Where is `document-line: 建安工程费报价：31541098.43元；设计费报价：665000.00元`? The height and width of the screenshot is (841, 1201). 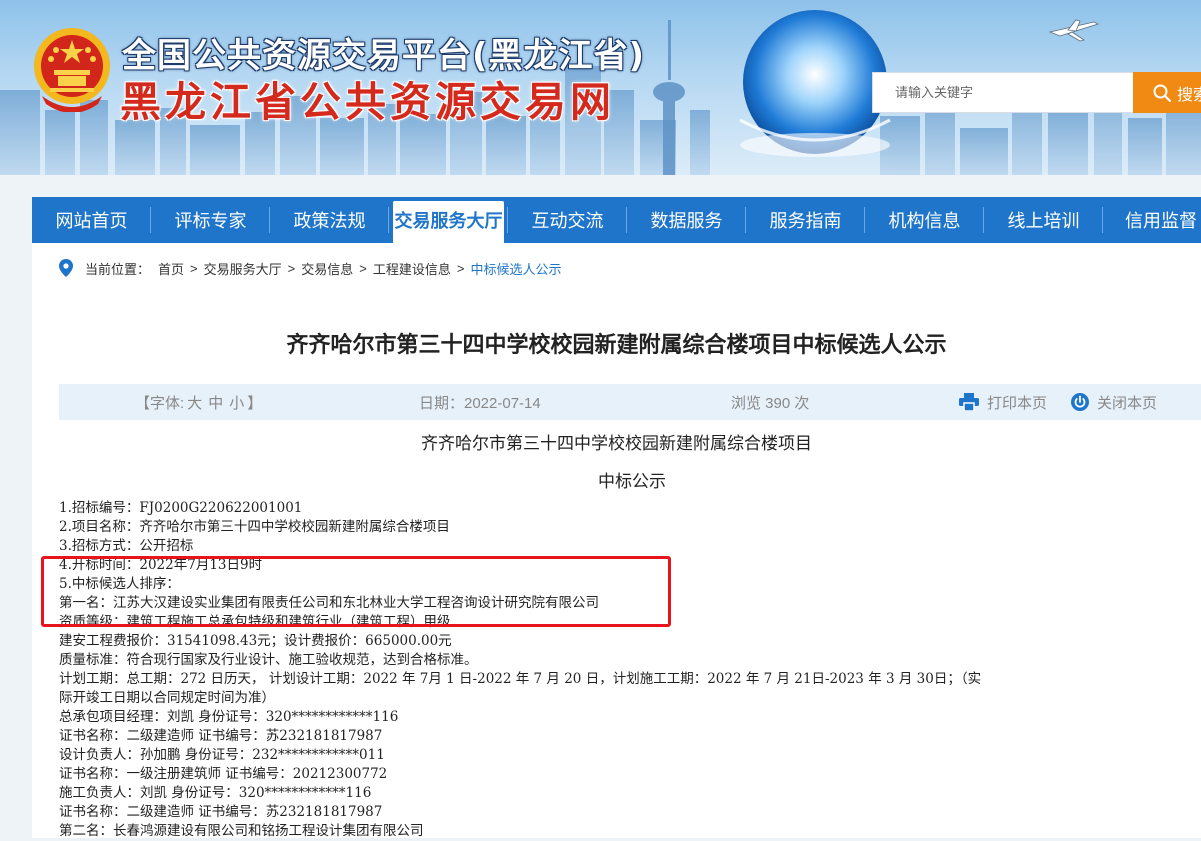 document-line: 建安工程费报价：31541098.43元；设计费报价：665000.00元 is located at coordinates (255, 641).